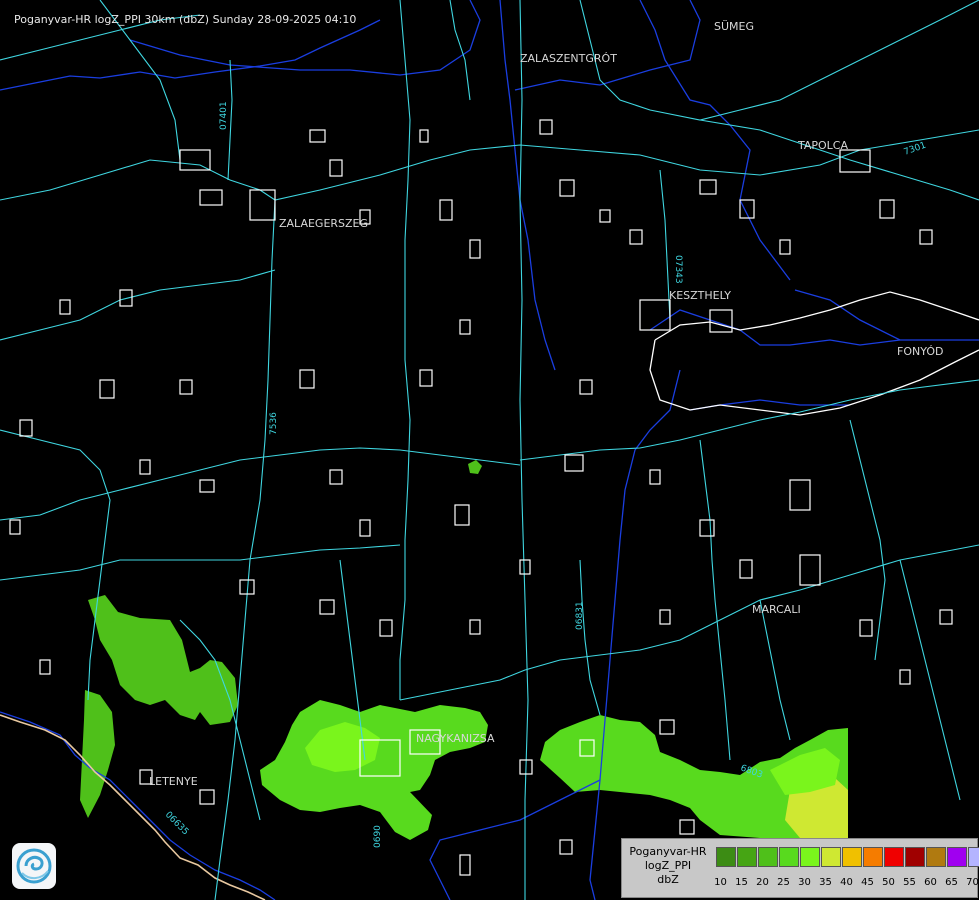 This screenshot has width=979, height=900. Describe the element at coordinates (224, 115) in the screenshot. I see `svg-text: 07401` at that location.